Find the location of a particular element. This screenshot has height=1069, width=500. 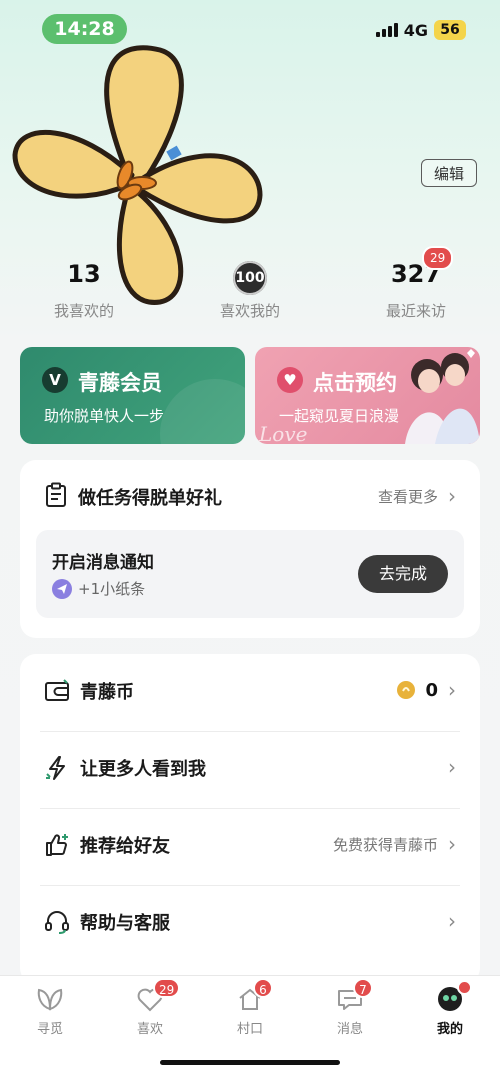

tab-me-label: 我的 is located at coordinates (449, 1029).